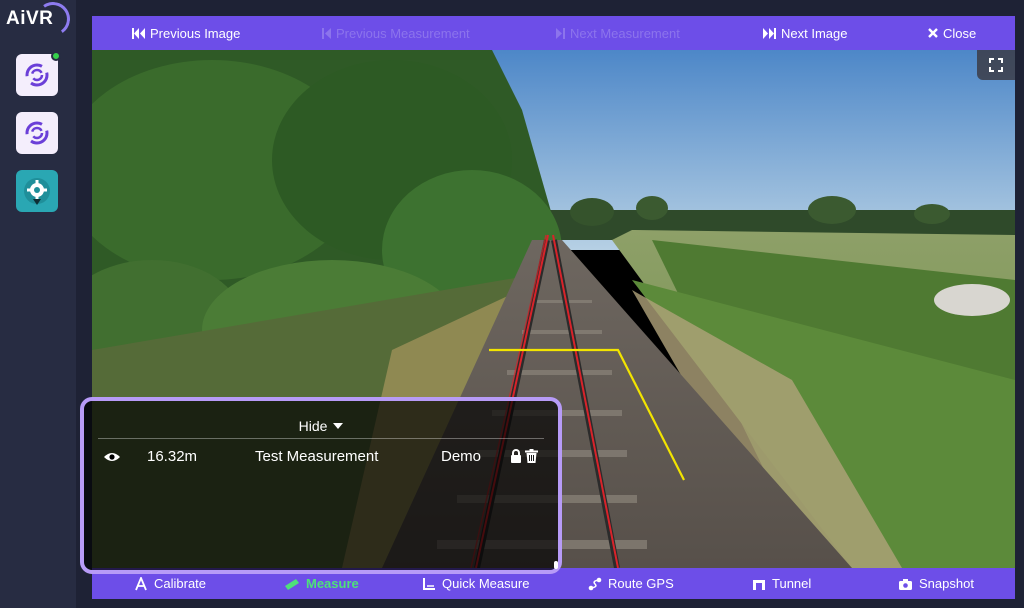 The height and width of the screenshot is (608, 1024). Describe the element at coordinates (933, 33) in the screenshot. I see `close-icon` at that location.